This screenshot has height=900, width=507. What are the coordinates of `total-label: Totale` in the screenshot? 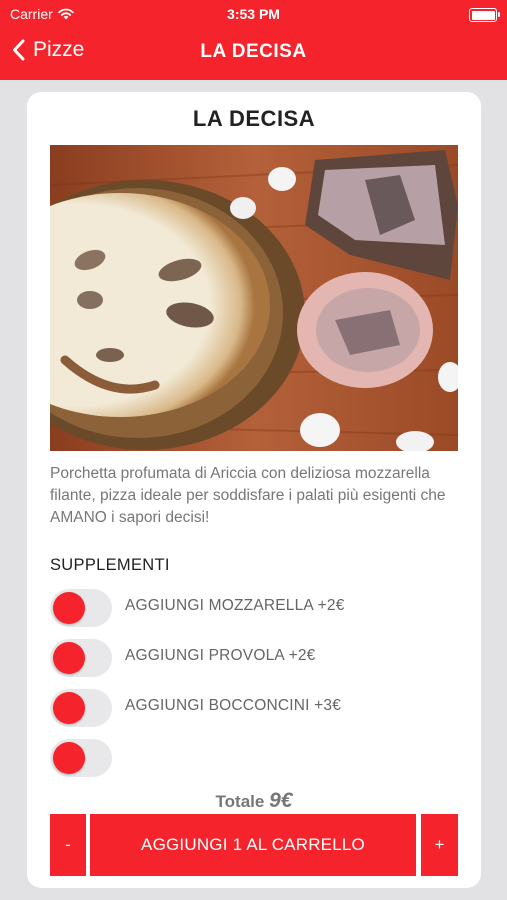 It's located at (240, 801).